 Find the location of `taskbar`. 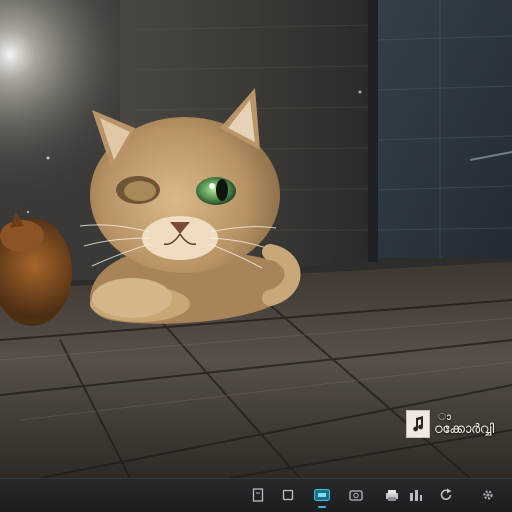

taskbar is located at coordinates (256, 495).